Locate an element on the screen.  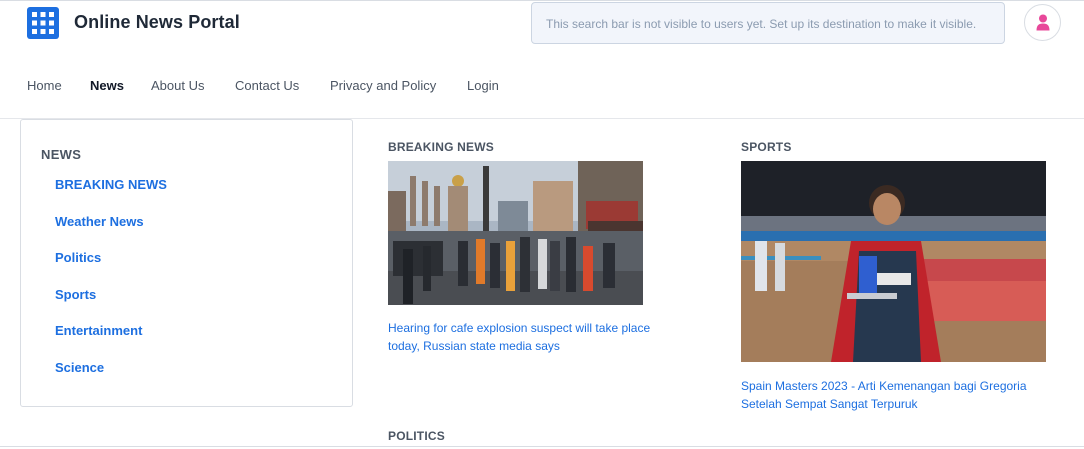
category-panel-title: NEWS is located at coordinates (61, 154).